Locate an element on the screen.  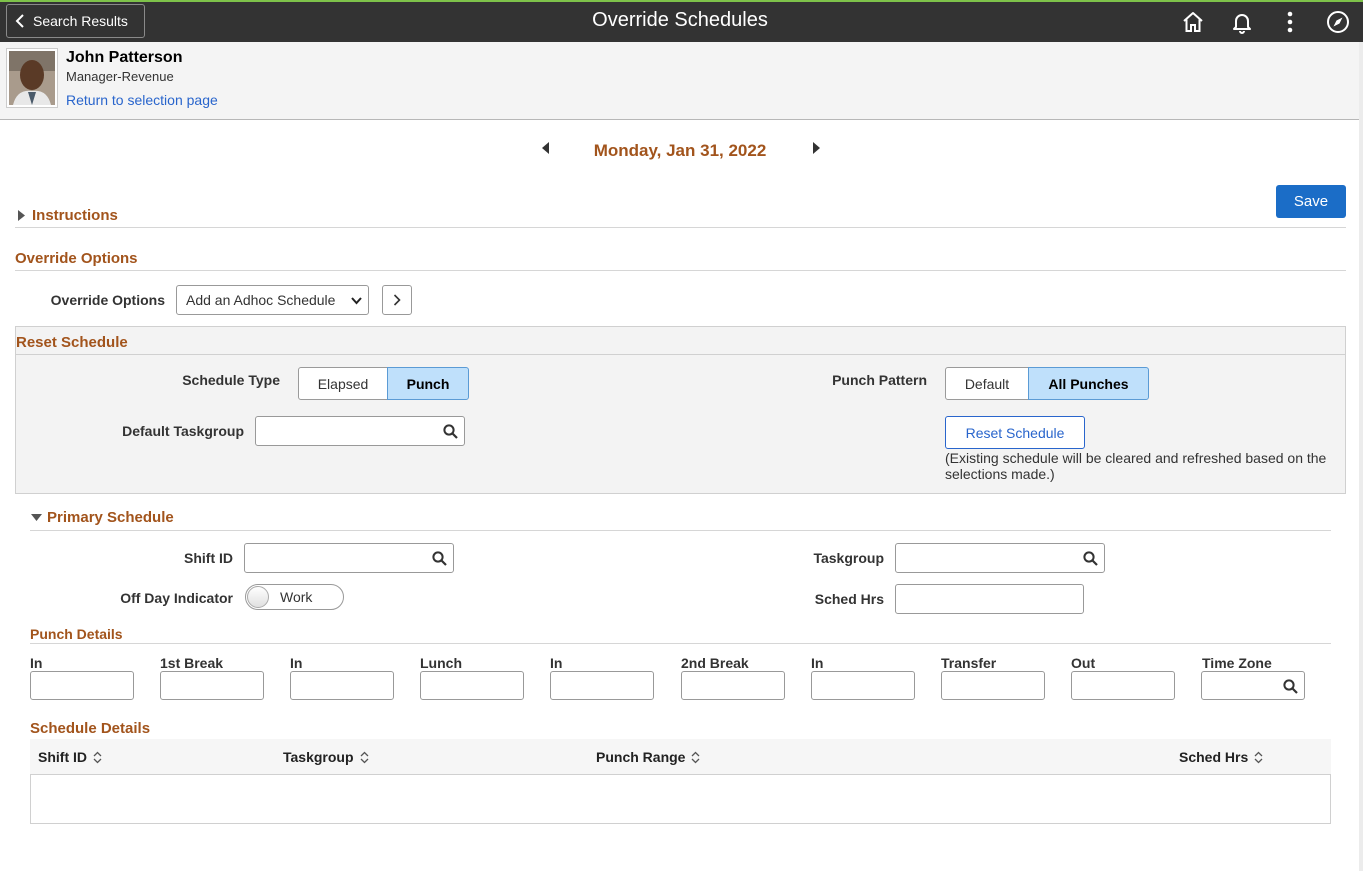
col-punch-range: Punch Range is located at coordinates (648, 757).